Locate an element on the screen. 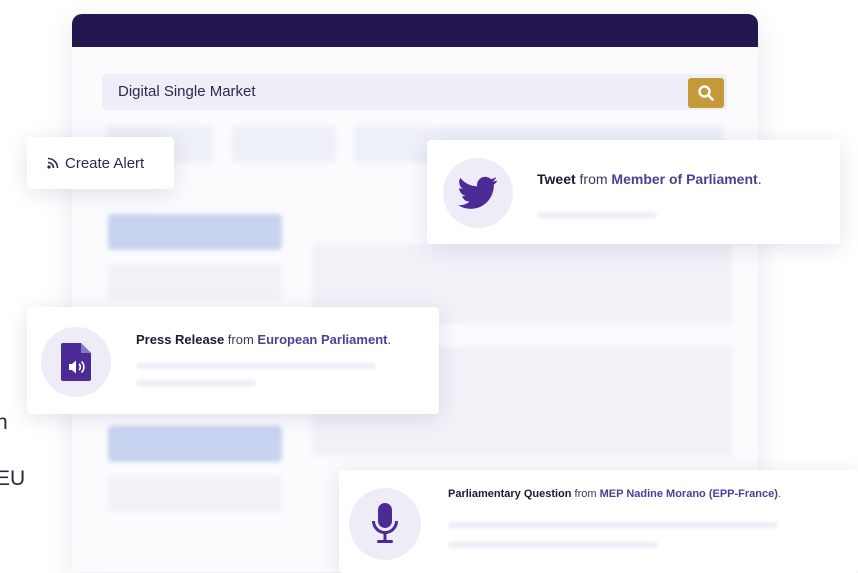 This screenshot has width=858, height=573. question-type: Parliamentary Question is located at coordinates (510, 494).